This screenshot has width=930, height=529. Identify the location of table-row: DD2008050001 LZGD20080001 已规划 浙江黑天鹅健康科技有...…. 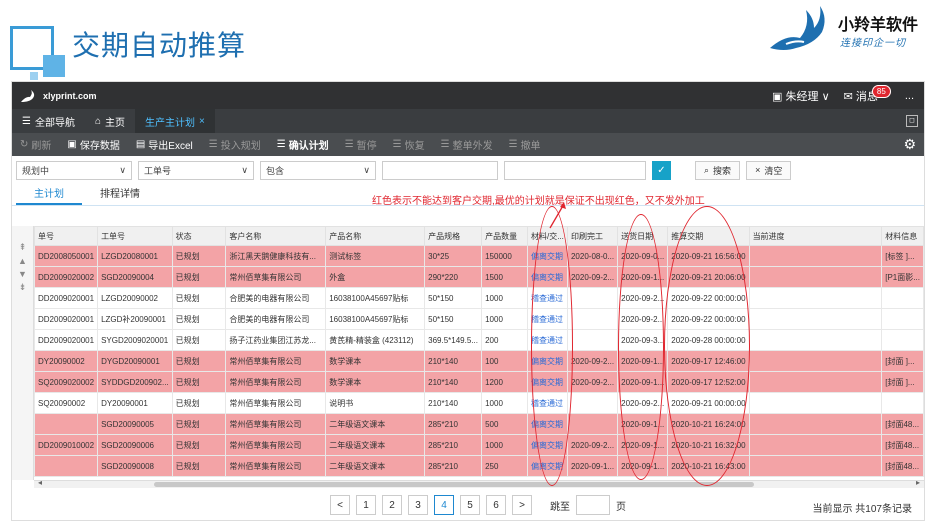
(478, 256).